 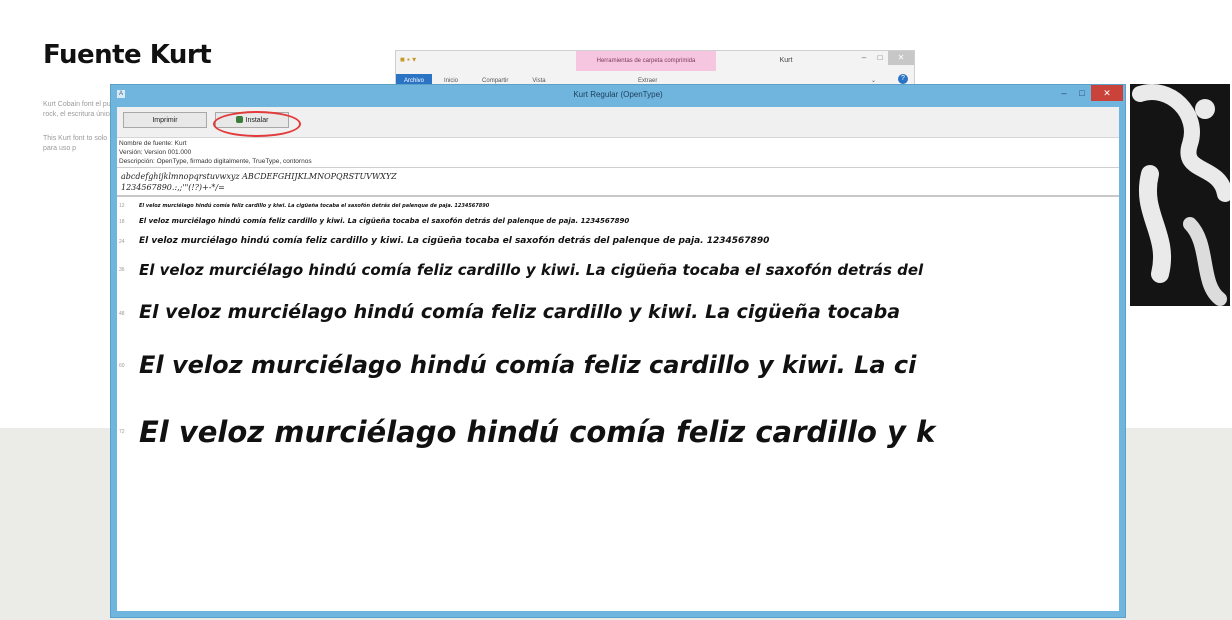 What do you see at coordinates (165, 120) in the screenshot?
I see `print-button: Imprimir` at bounding box center [165, 120].